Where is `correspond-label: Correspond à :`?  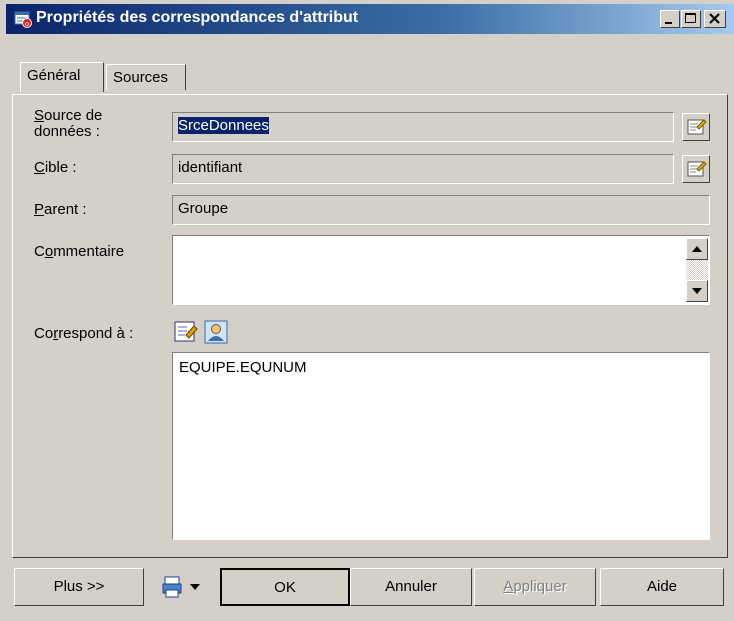
correspond-label: Correspond à : is located at coordinates (83, 334).